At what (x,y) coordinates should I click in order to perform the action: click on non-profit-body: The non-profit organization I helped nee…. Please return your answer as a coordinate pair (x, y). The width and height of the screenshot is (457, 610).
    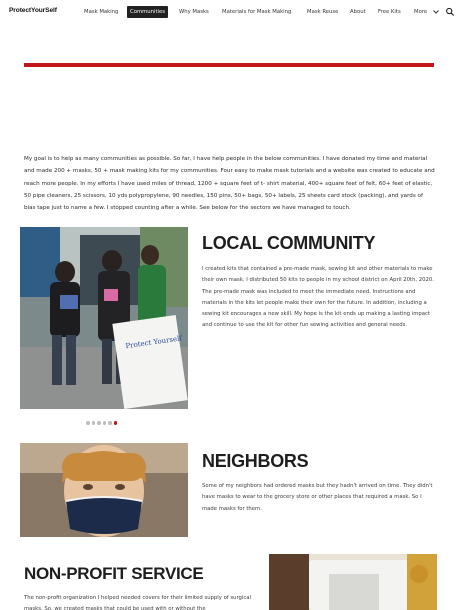
    Looking at the image, I should click on (138, 602).